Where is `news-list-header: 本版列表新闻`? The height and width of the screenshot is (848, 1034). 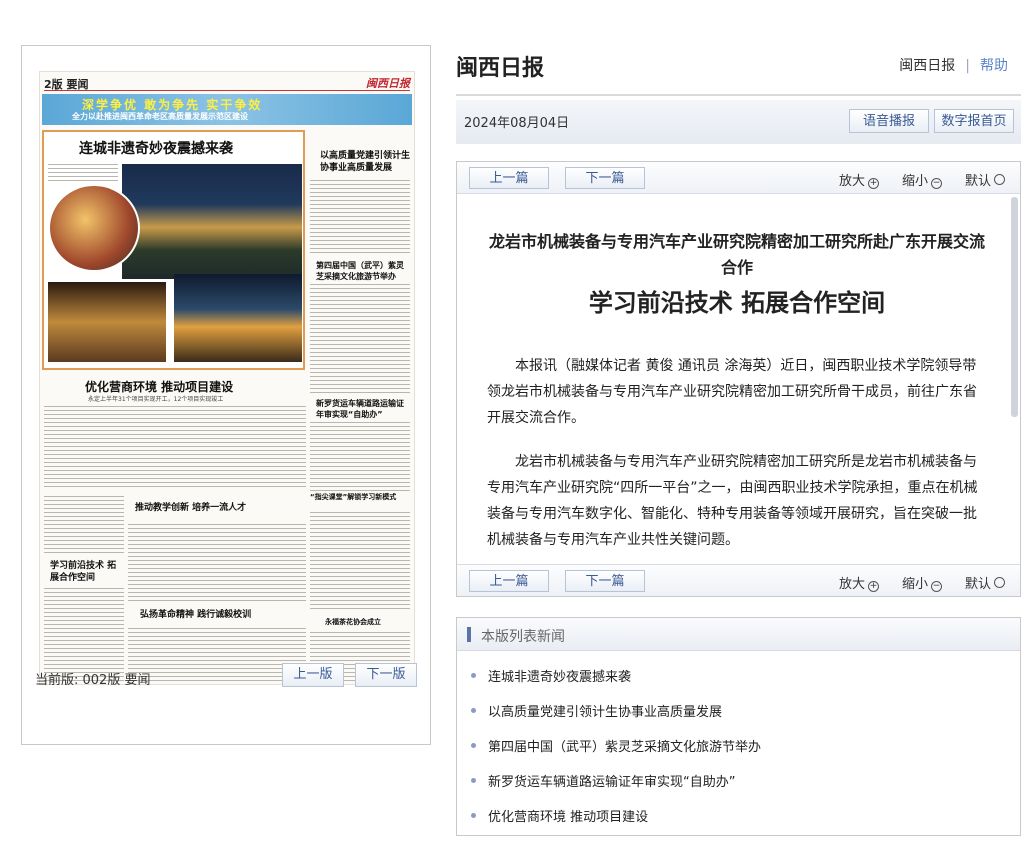
news-list-header: 本版列表新闻 is located at coordinates (738, 634).